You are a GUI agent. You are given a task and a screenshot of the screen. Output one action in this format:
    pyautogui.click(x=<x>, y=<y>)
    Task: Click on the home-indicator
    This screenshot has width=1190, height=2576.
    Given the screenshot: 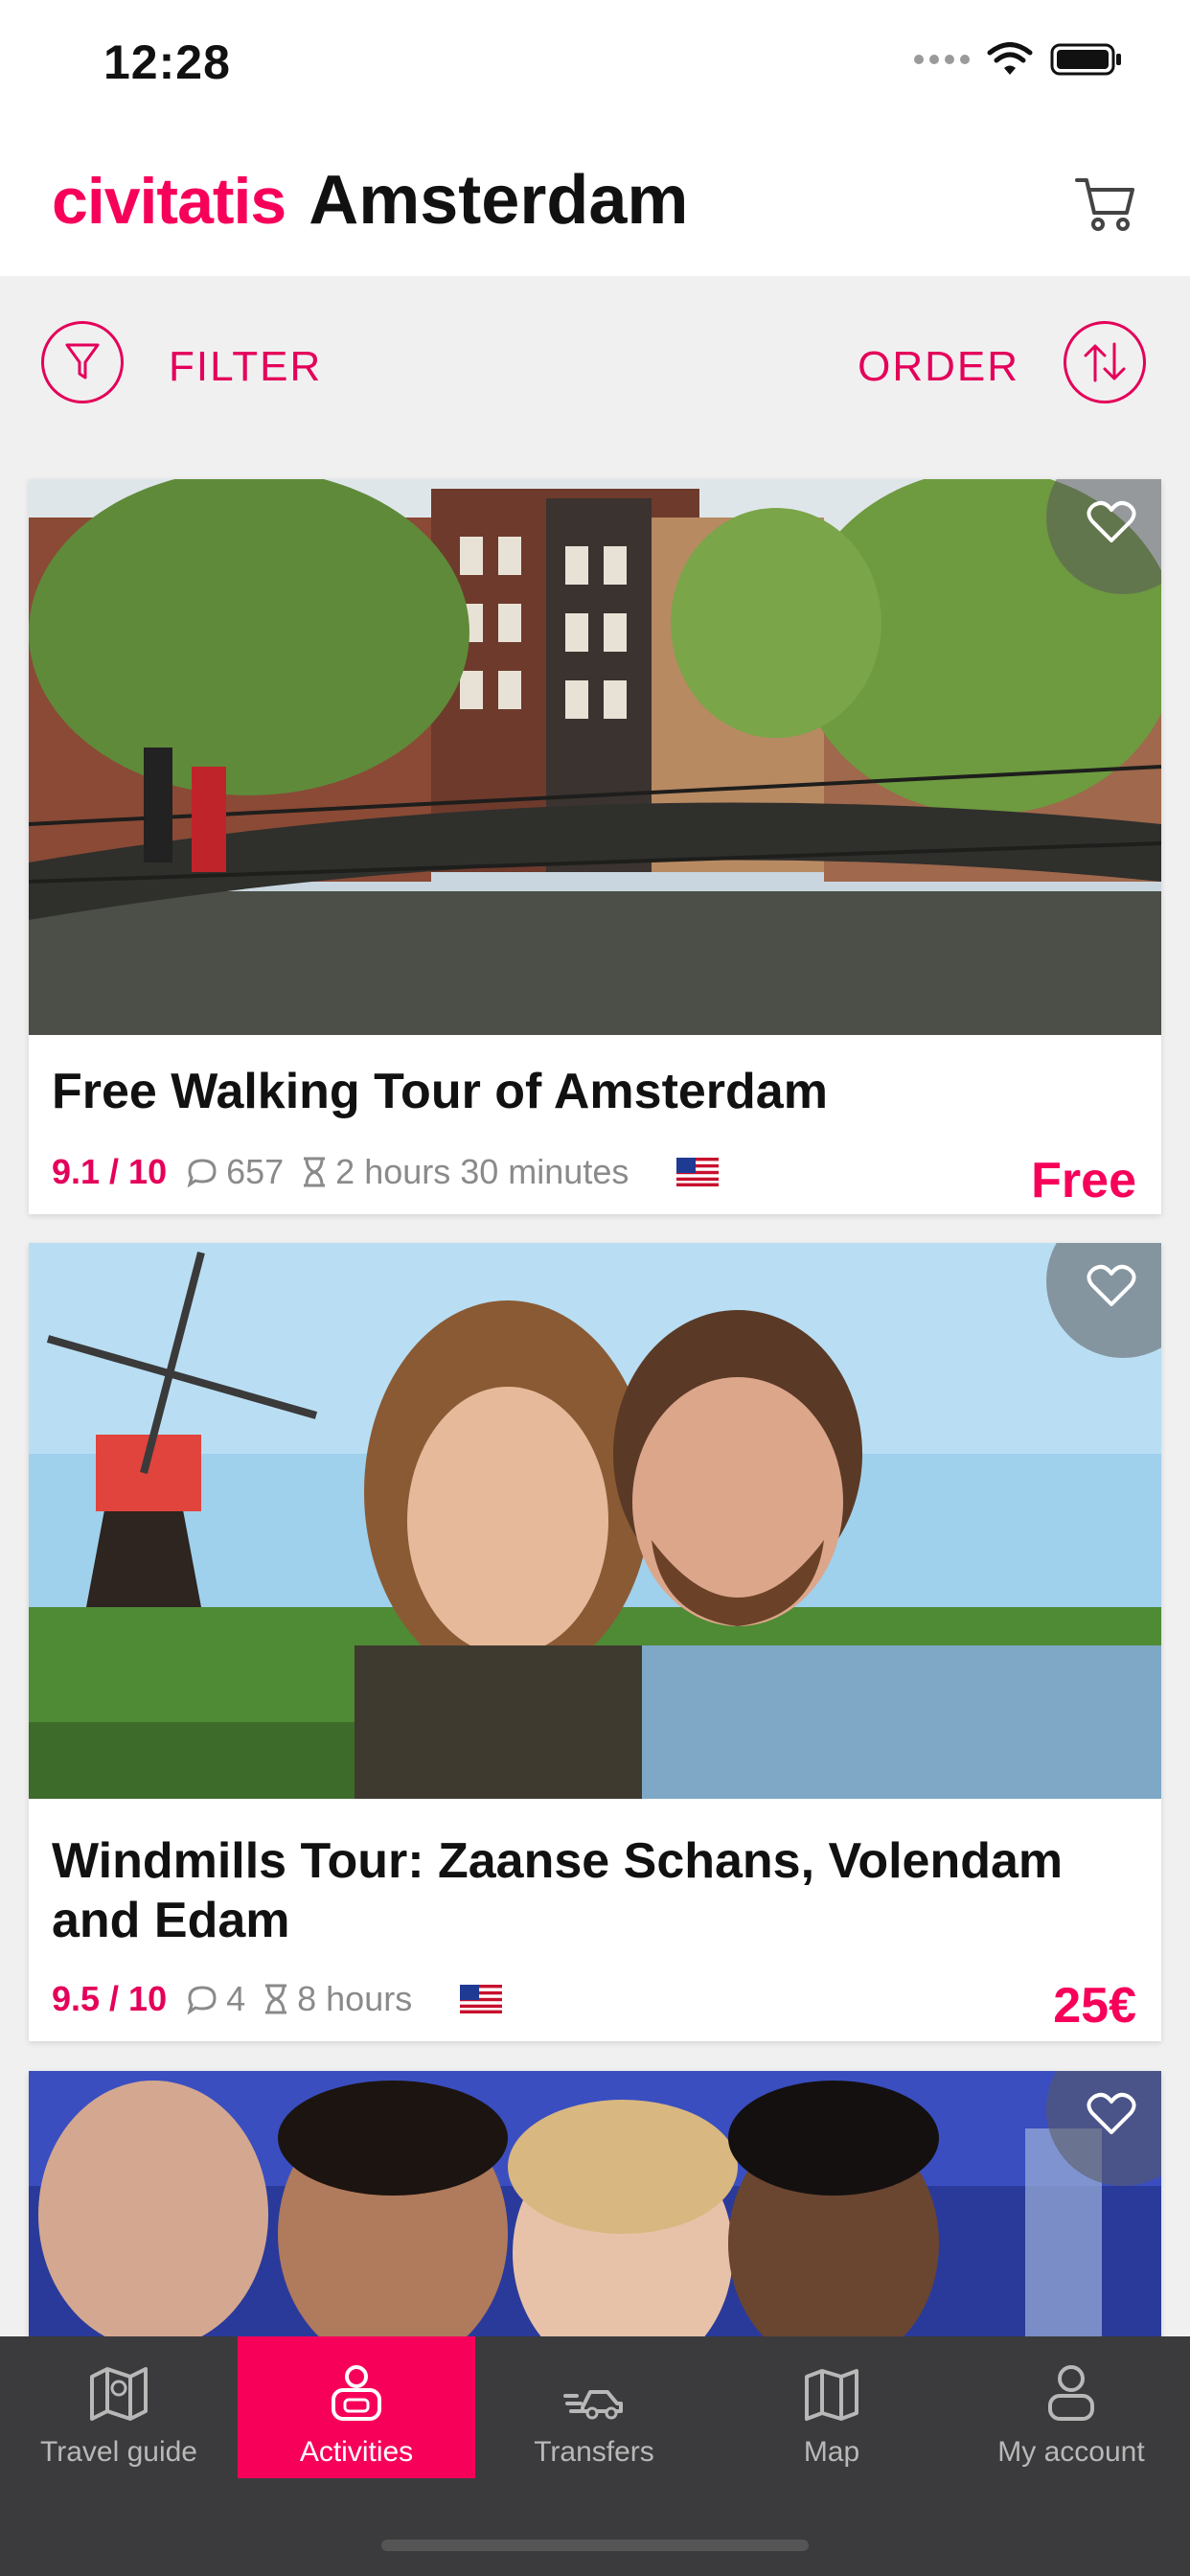 What is the action you would take?
    pyautogui.click(x=595, y=2545)
    